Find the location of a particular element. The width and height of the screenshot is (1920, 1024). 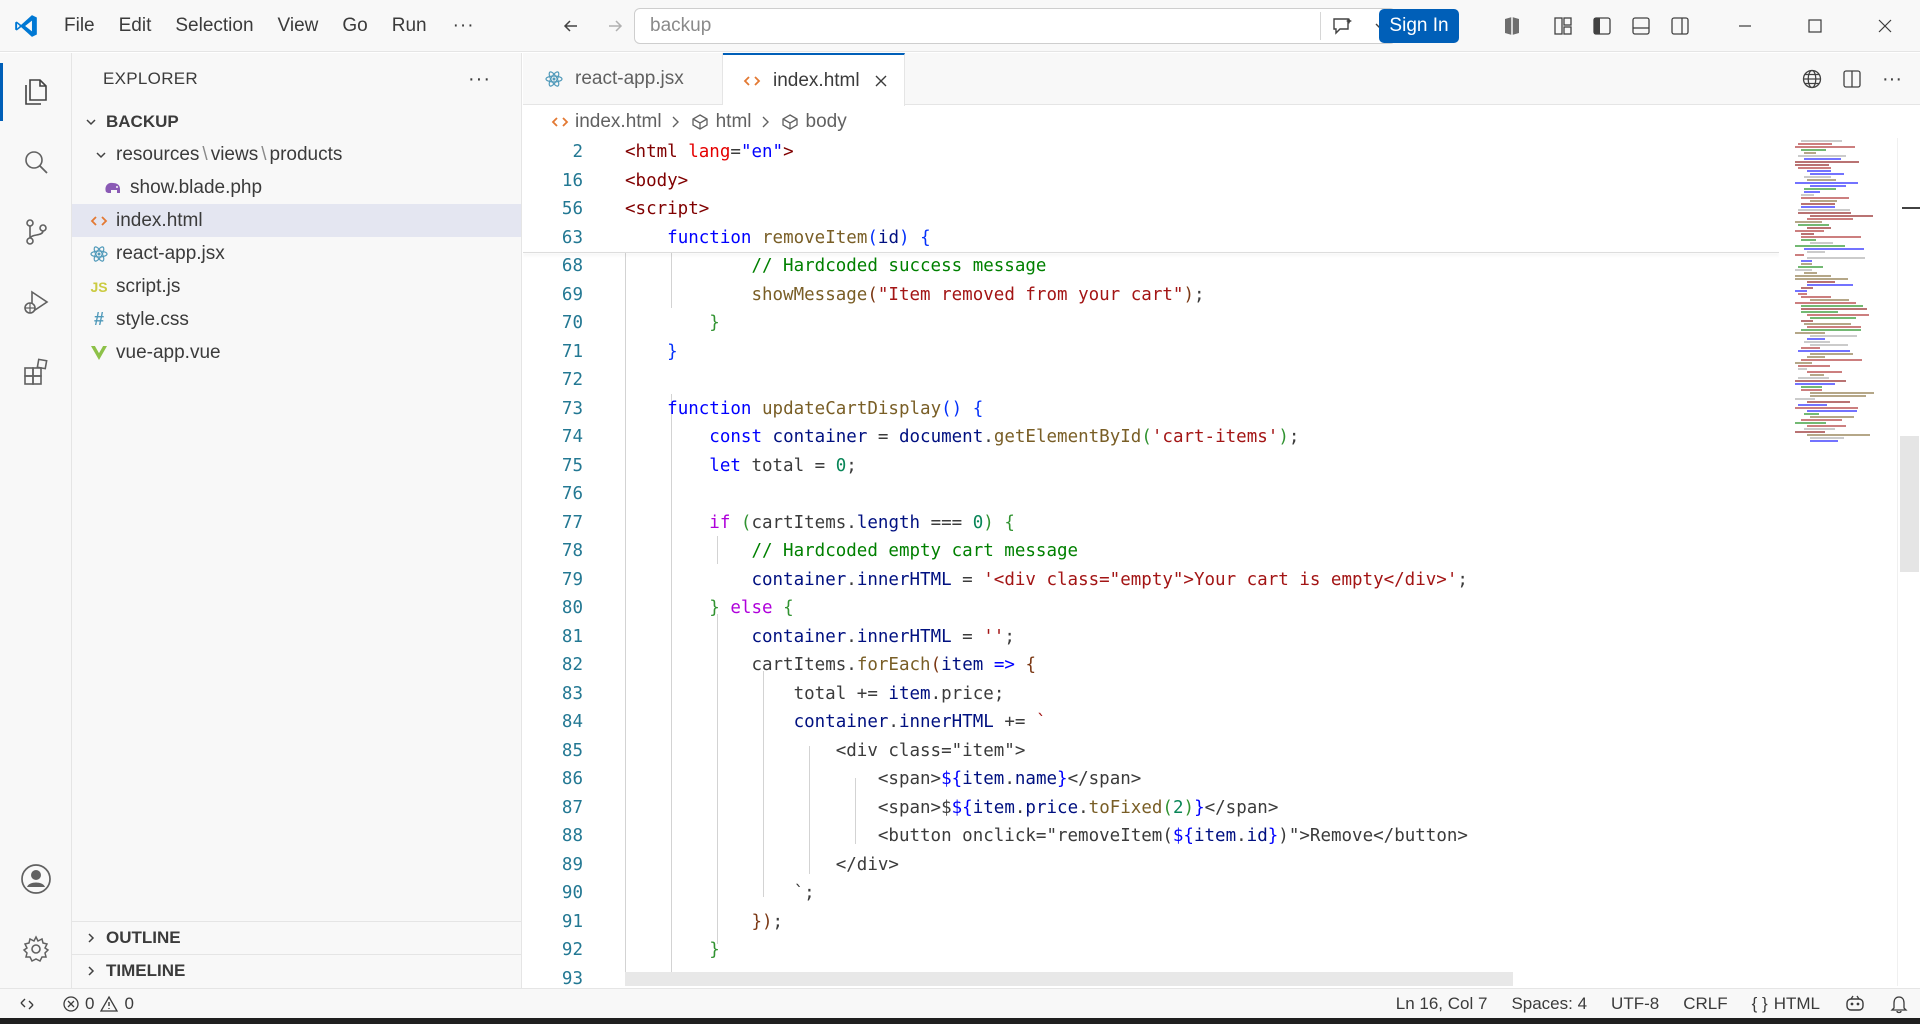

tab-index-html: index.html is located at coordinates (814, 79).